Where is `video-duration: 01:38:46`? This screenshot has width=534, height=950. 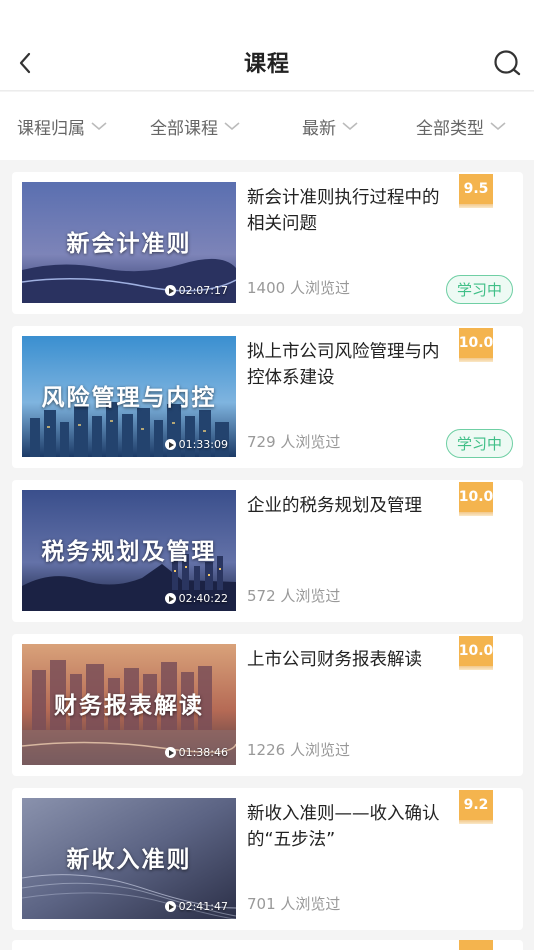
video-duration: 01:38:46 is located at coordinates (196, 752).